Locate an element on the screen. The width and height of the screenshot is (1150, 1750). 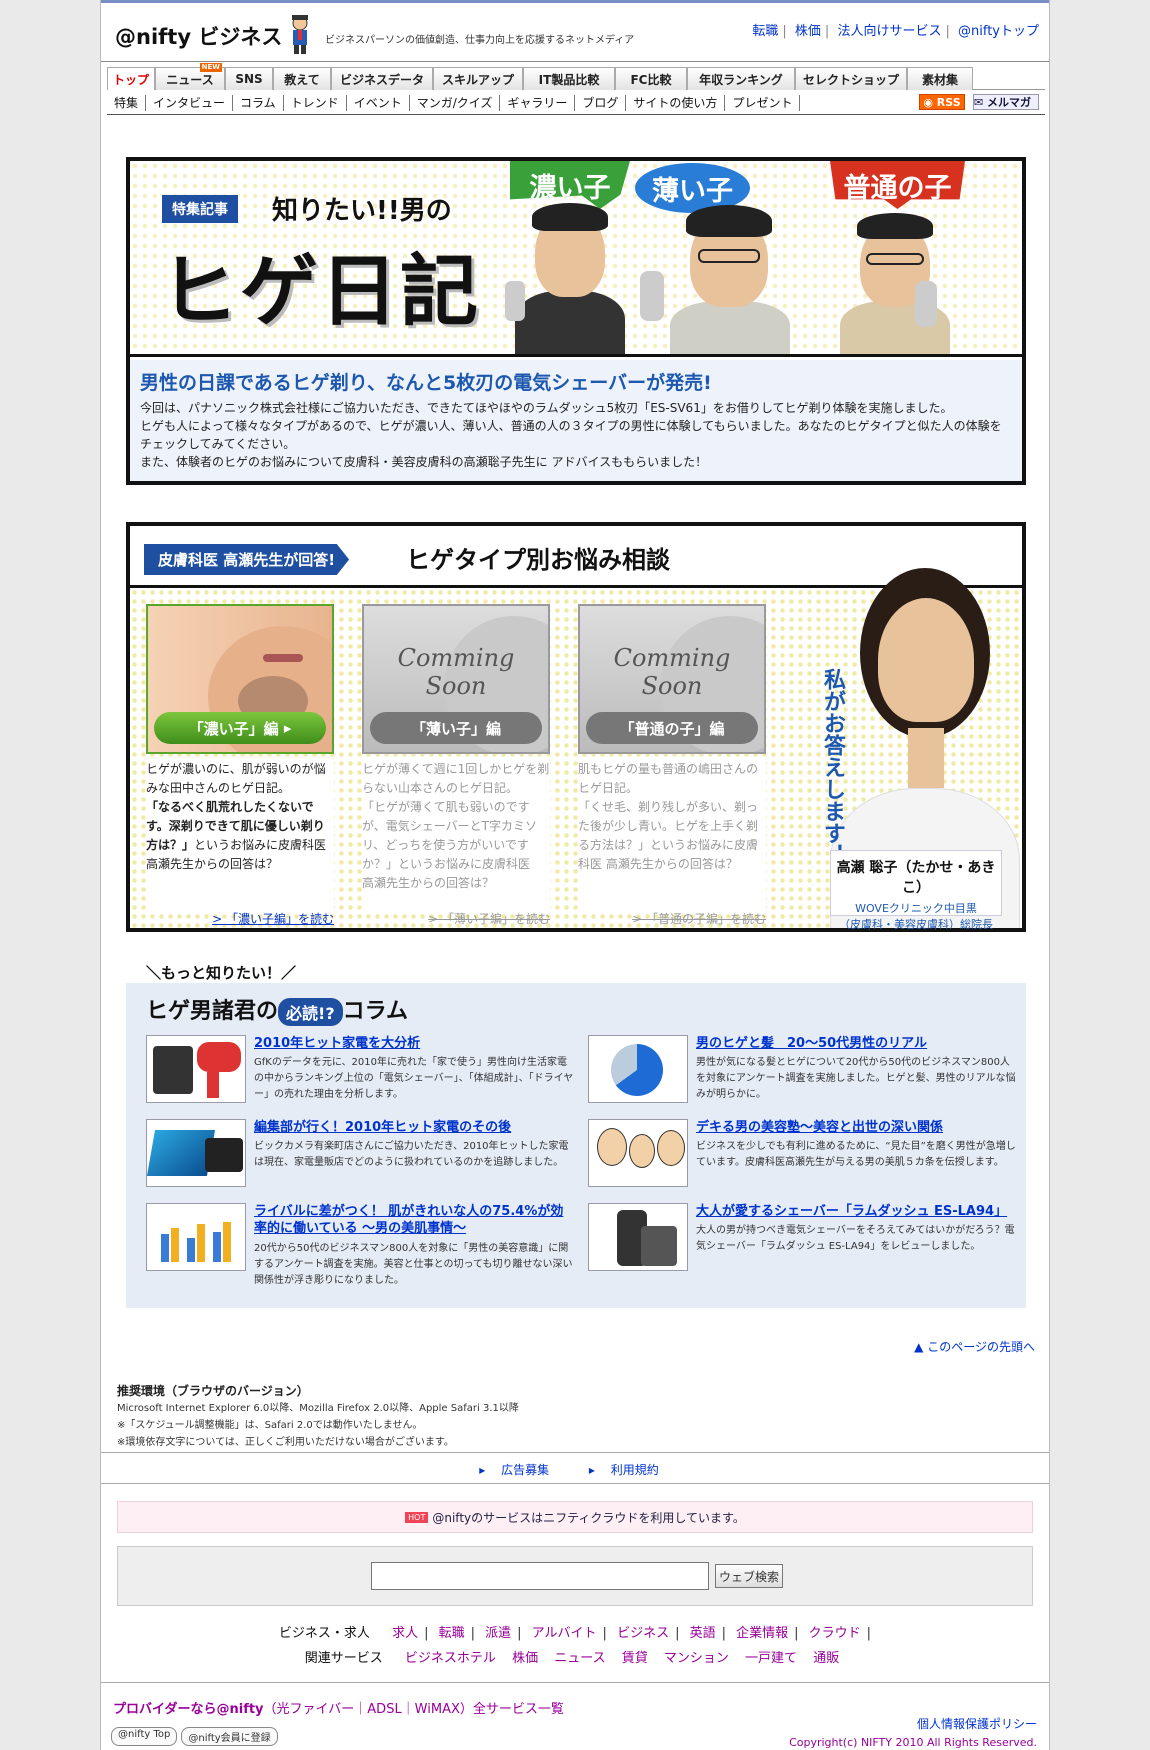
columns-title: ヒゲ男諸君の 必読!? コラム is located at coordinates (277, 1009).